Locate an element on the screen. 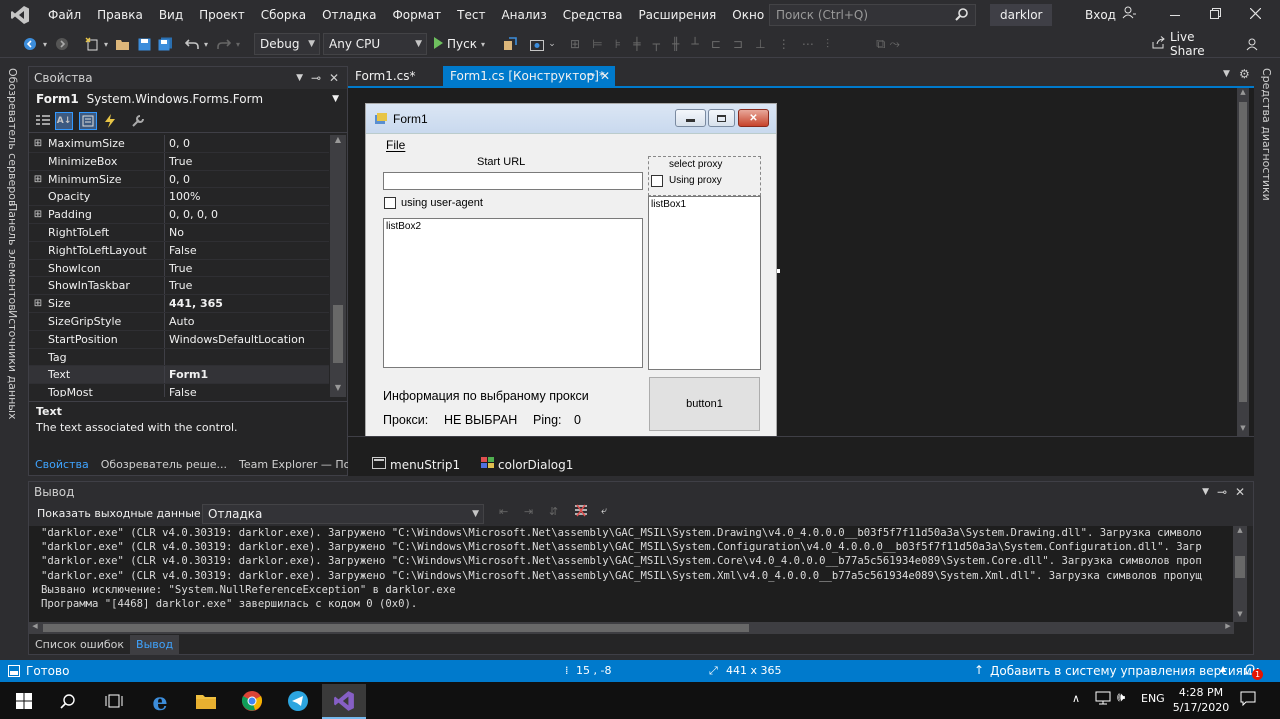 The height and width of the screenshot is (719, 1280). menu-item: Расширения is located at coordinates (677, 15).